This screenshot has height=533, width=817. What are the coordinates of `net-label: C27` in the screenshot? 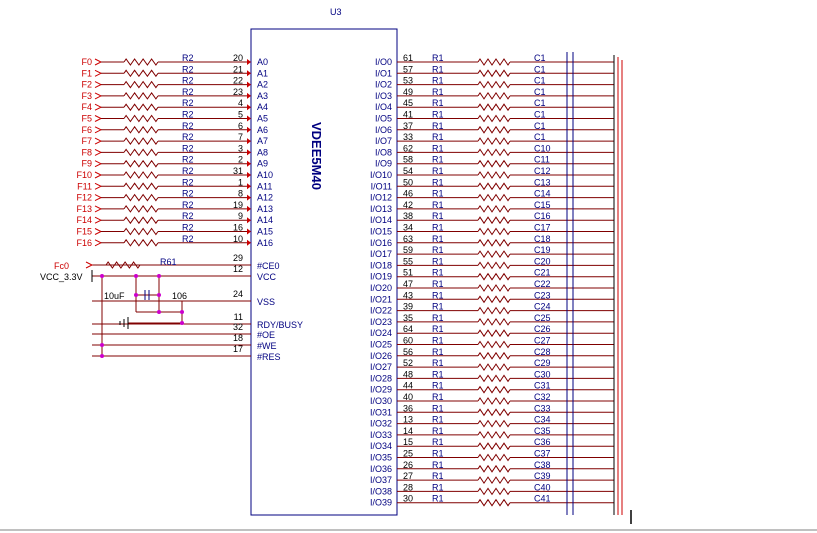 It's located at (542, 341).